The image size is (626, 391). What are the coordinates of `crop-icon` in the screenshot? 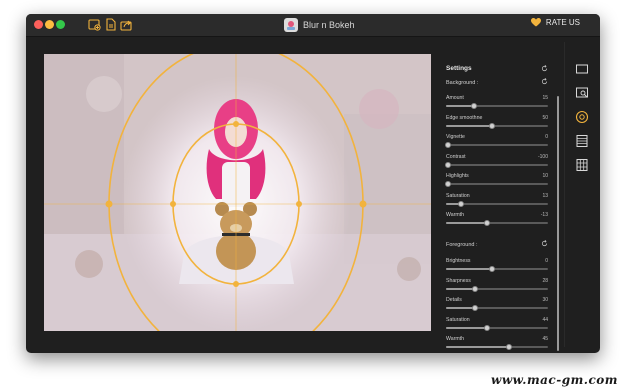 It's located at (582, 69).